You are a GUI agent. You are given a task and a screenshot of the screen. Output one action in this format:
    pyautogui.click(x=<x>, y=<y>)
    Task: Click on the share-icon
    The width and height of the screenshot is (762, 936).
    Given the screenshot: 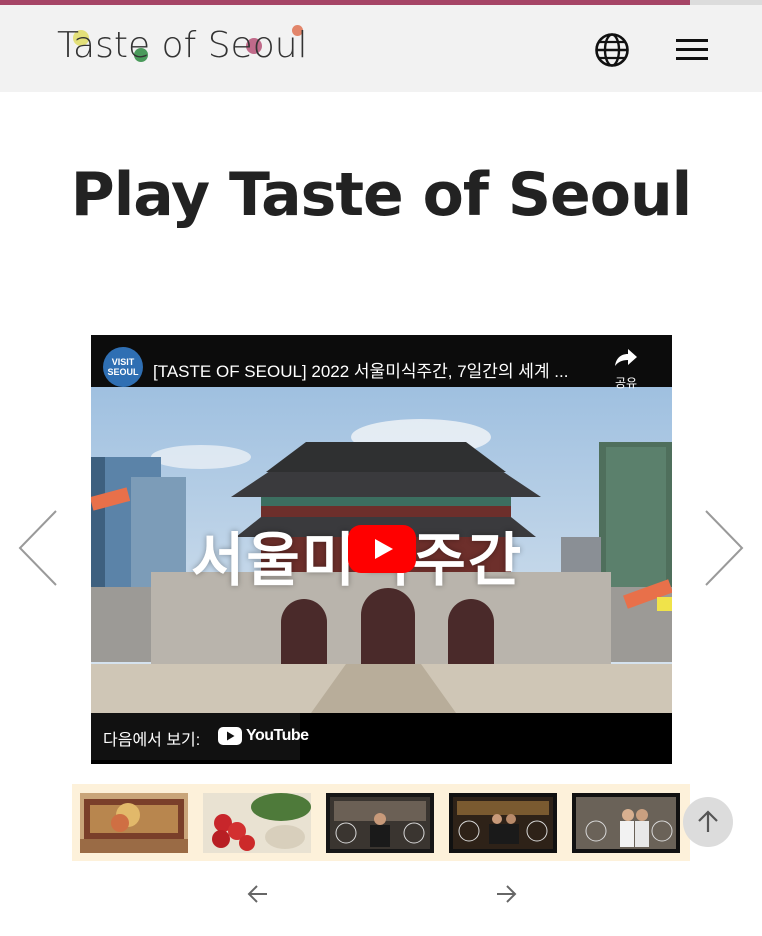 What is the action you would take?
    pyautogui.click(x=626, y=357)
    